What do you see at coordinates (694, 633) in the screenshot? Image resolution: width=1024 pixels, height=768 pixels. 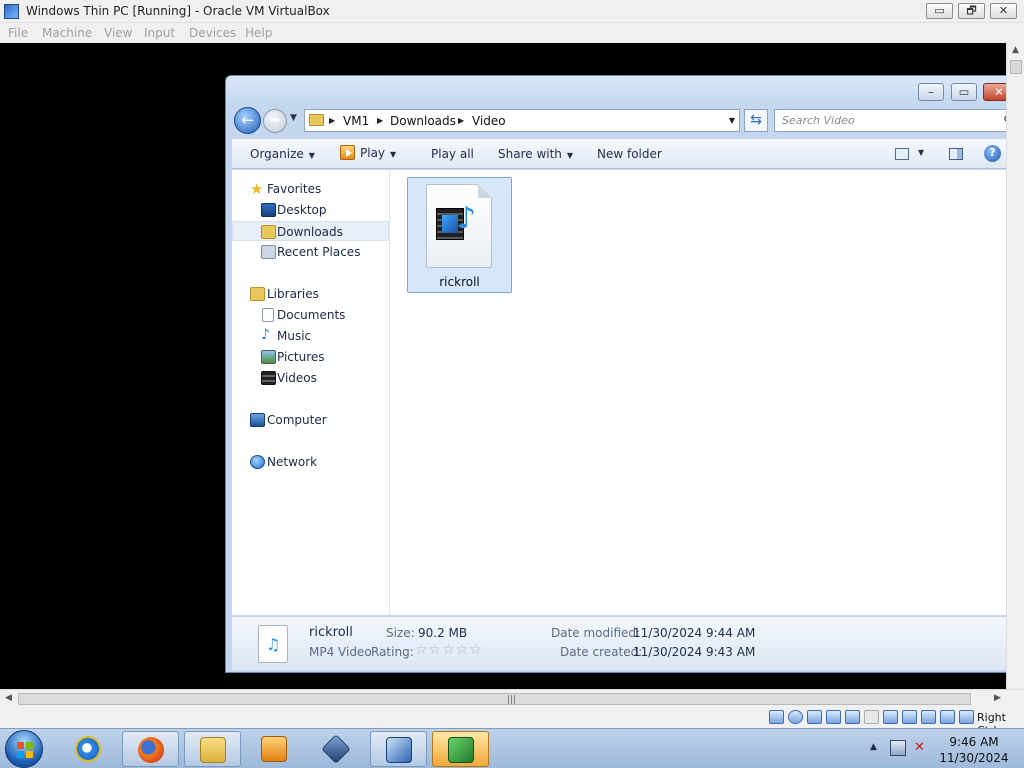 I see `detail-modified-value: 11/30/2024 9:44 AM` at bounding box center [694, 633].